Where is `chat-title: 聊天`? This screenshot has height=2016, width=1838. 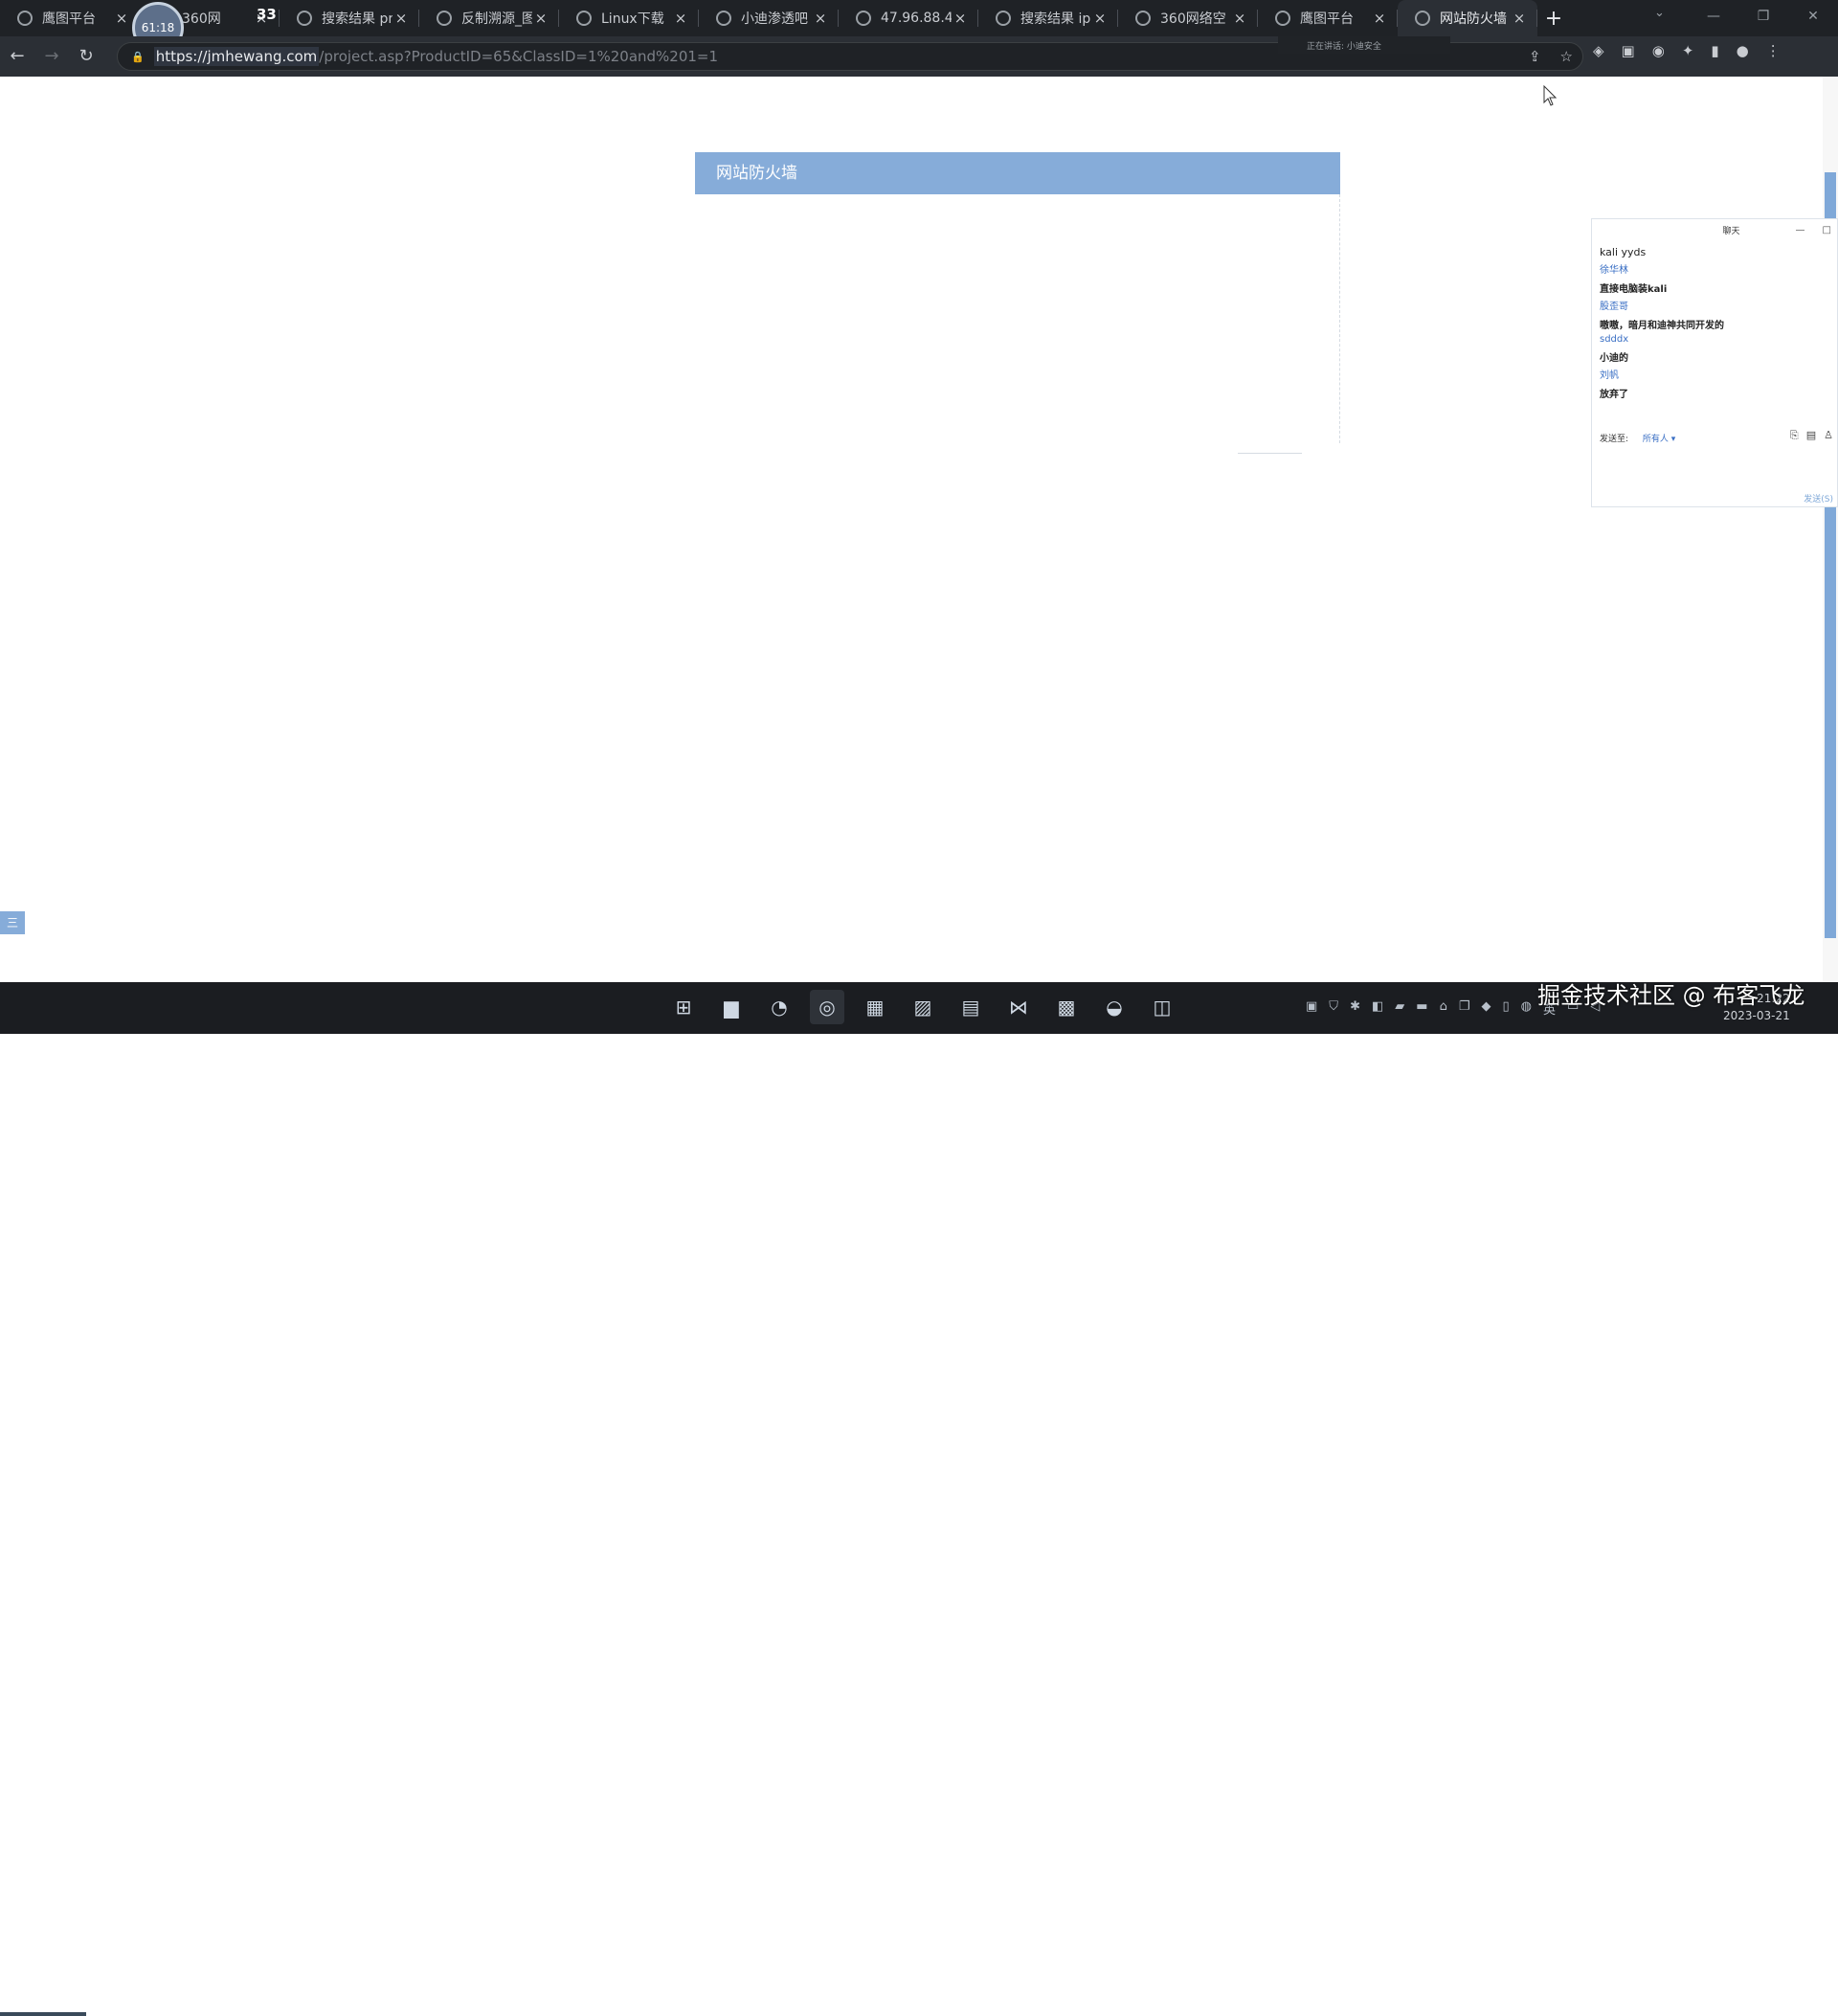
chat-title: 聊天 is located at coordinates (1731, 231).